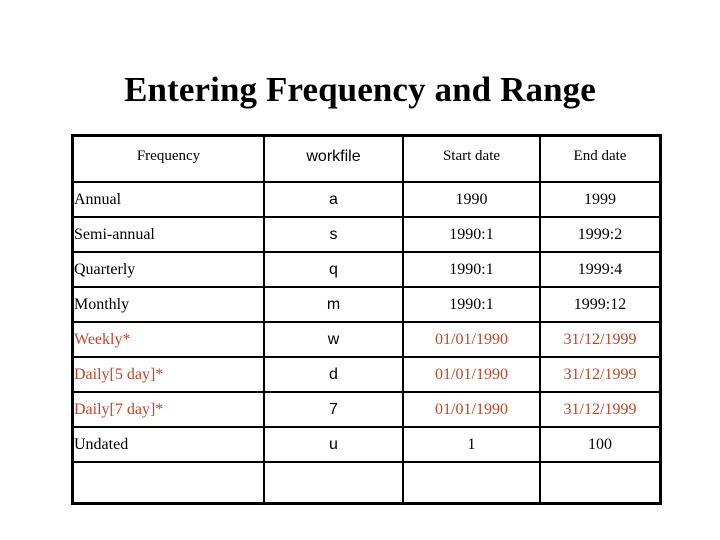 The width and height of the screenshot is (720, 540). I want to click on cell-frequency: Daily[7 day]*, so click(169, 410).